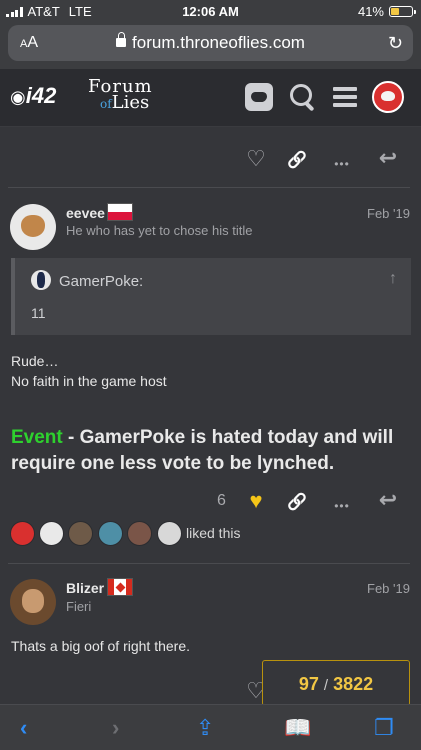 The width and height of the screenshot is (421, 750). What do you see at coordinates (308, 684) in the screenshot?
I see `progress-current: 97` at bounding box center [308, 684].